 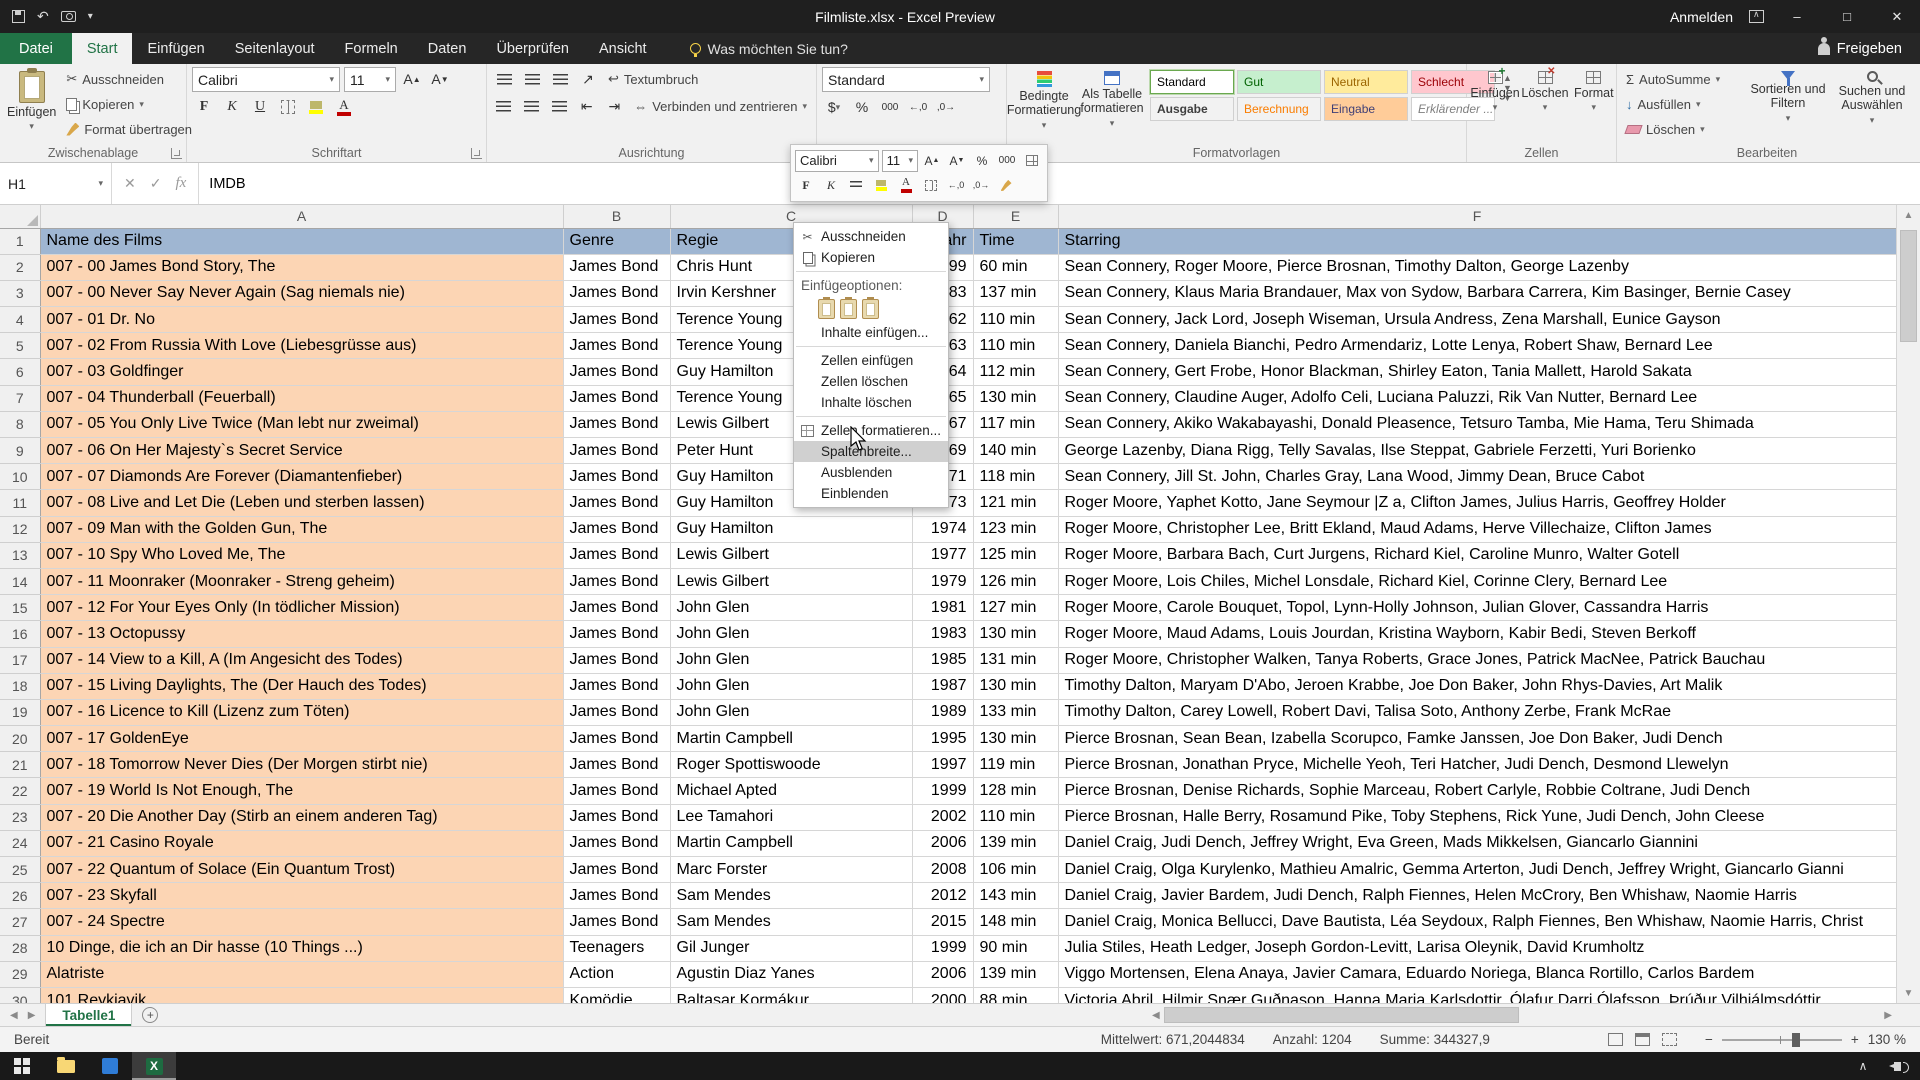 What do you see at coordinates (1016, 765) in the screenshot?
I see `cell: 119 min` at bounding box center [1016, 765].